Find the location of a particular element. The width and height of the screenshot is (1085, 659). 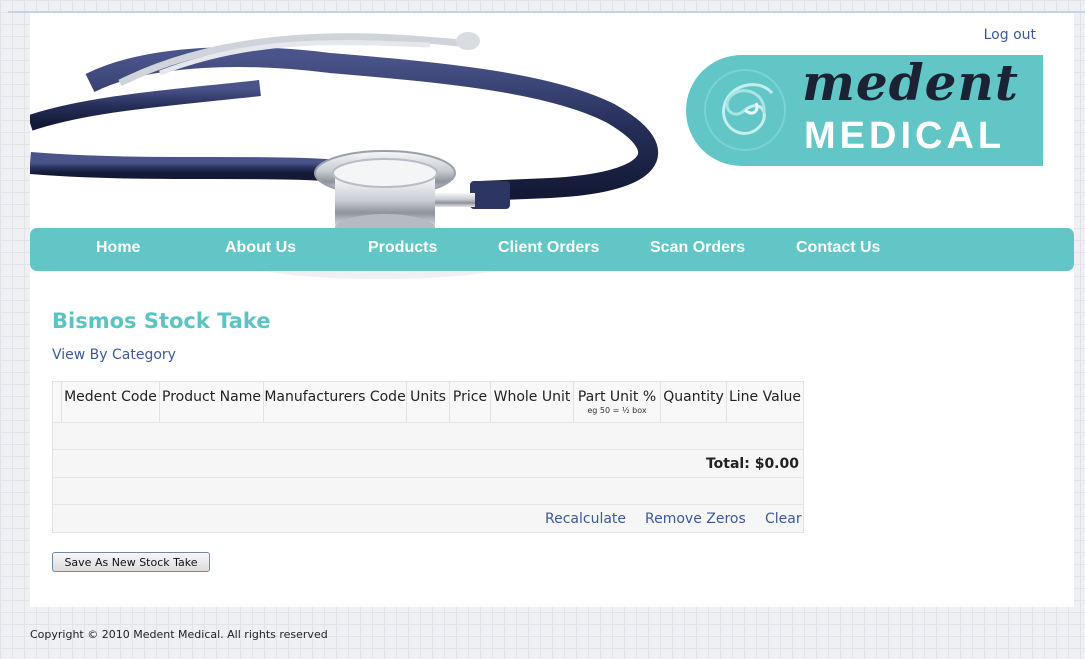

column-header-manufacturers-code: Manufacturers Code is located at coordinates (334, 402).